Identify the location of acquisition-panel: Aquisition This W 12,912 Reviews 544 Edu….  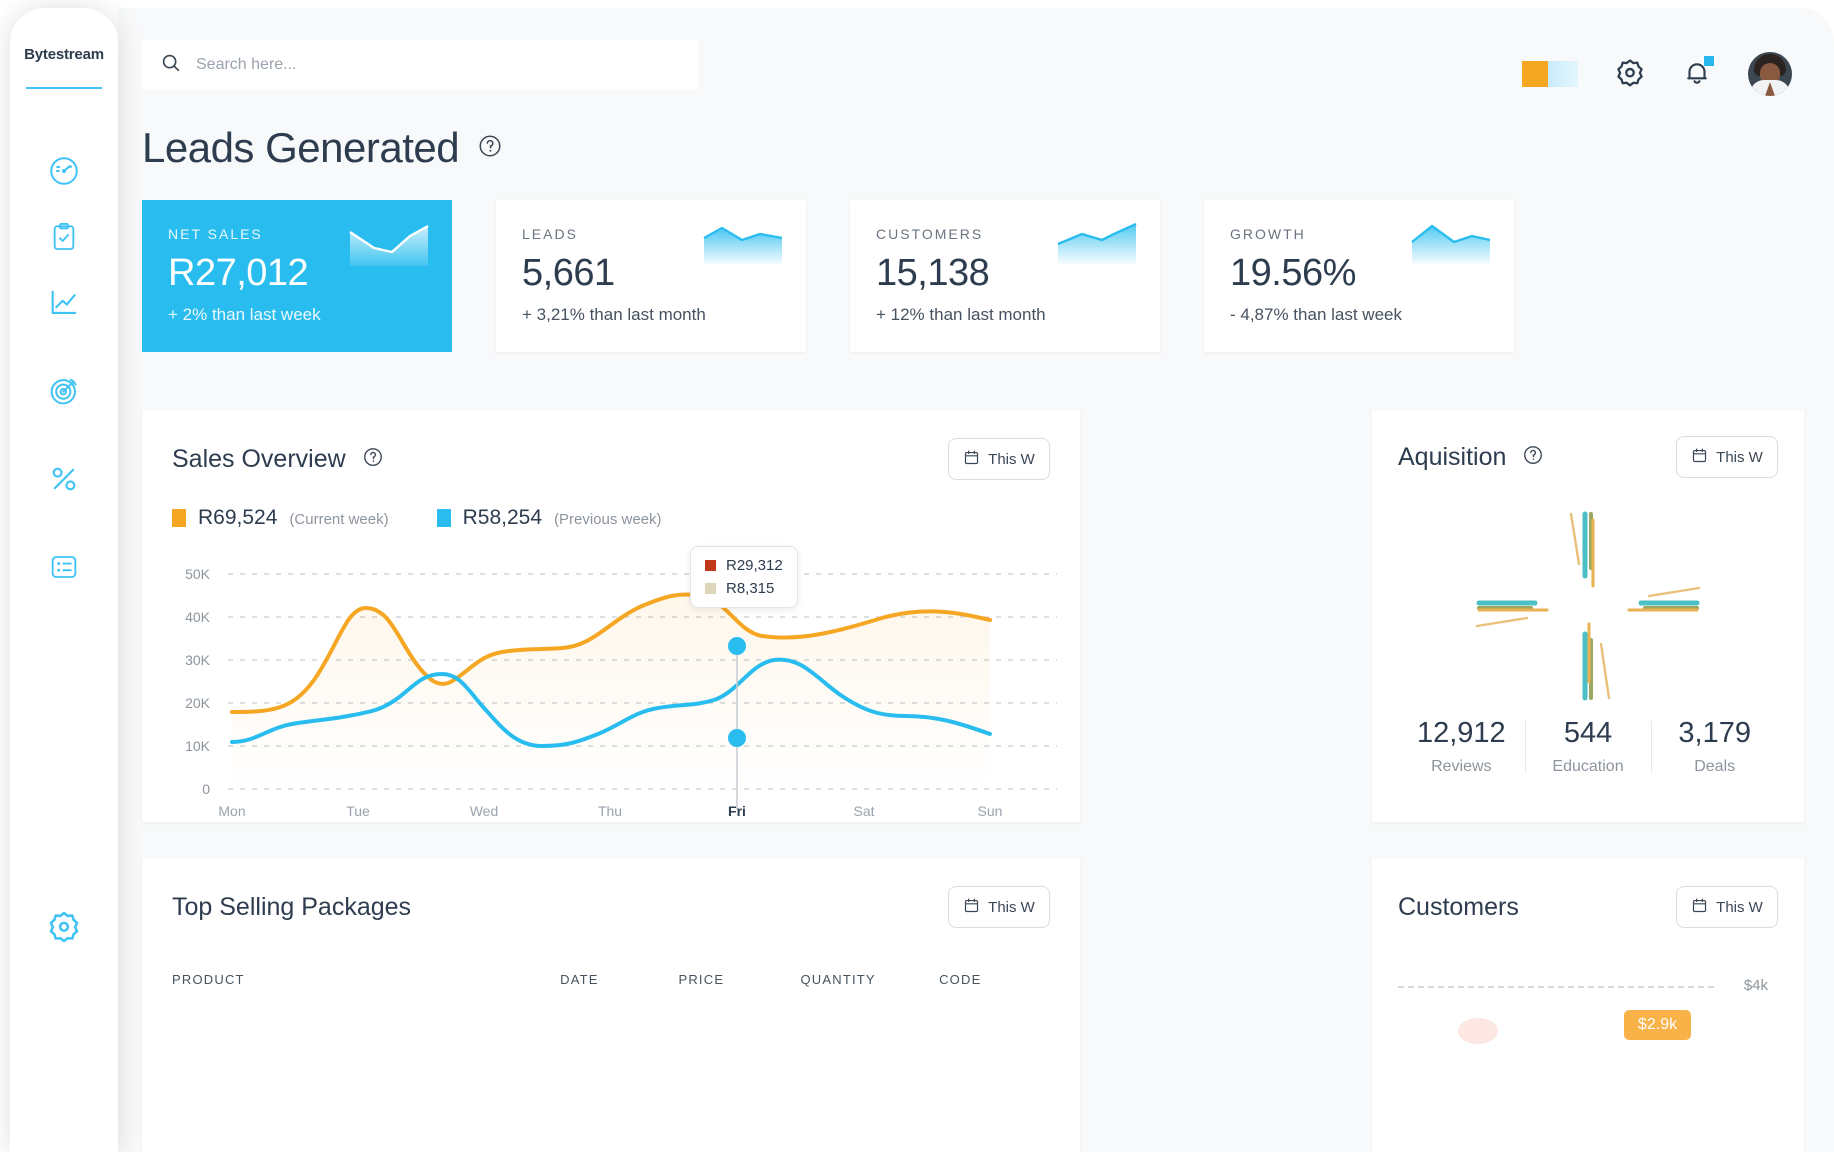
(1588, 616).